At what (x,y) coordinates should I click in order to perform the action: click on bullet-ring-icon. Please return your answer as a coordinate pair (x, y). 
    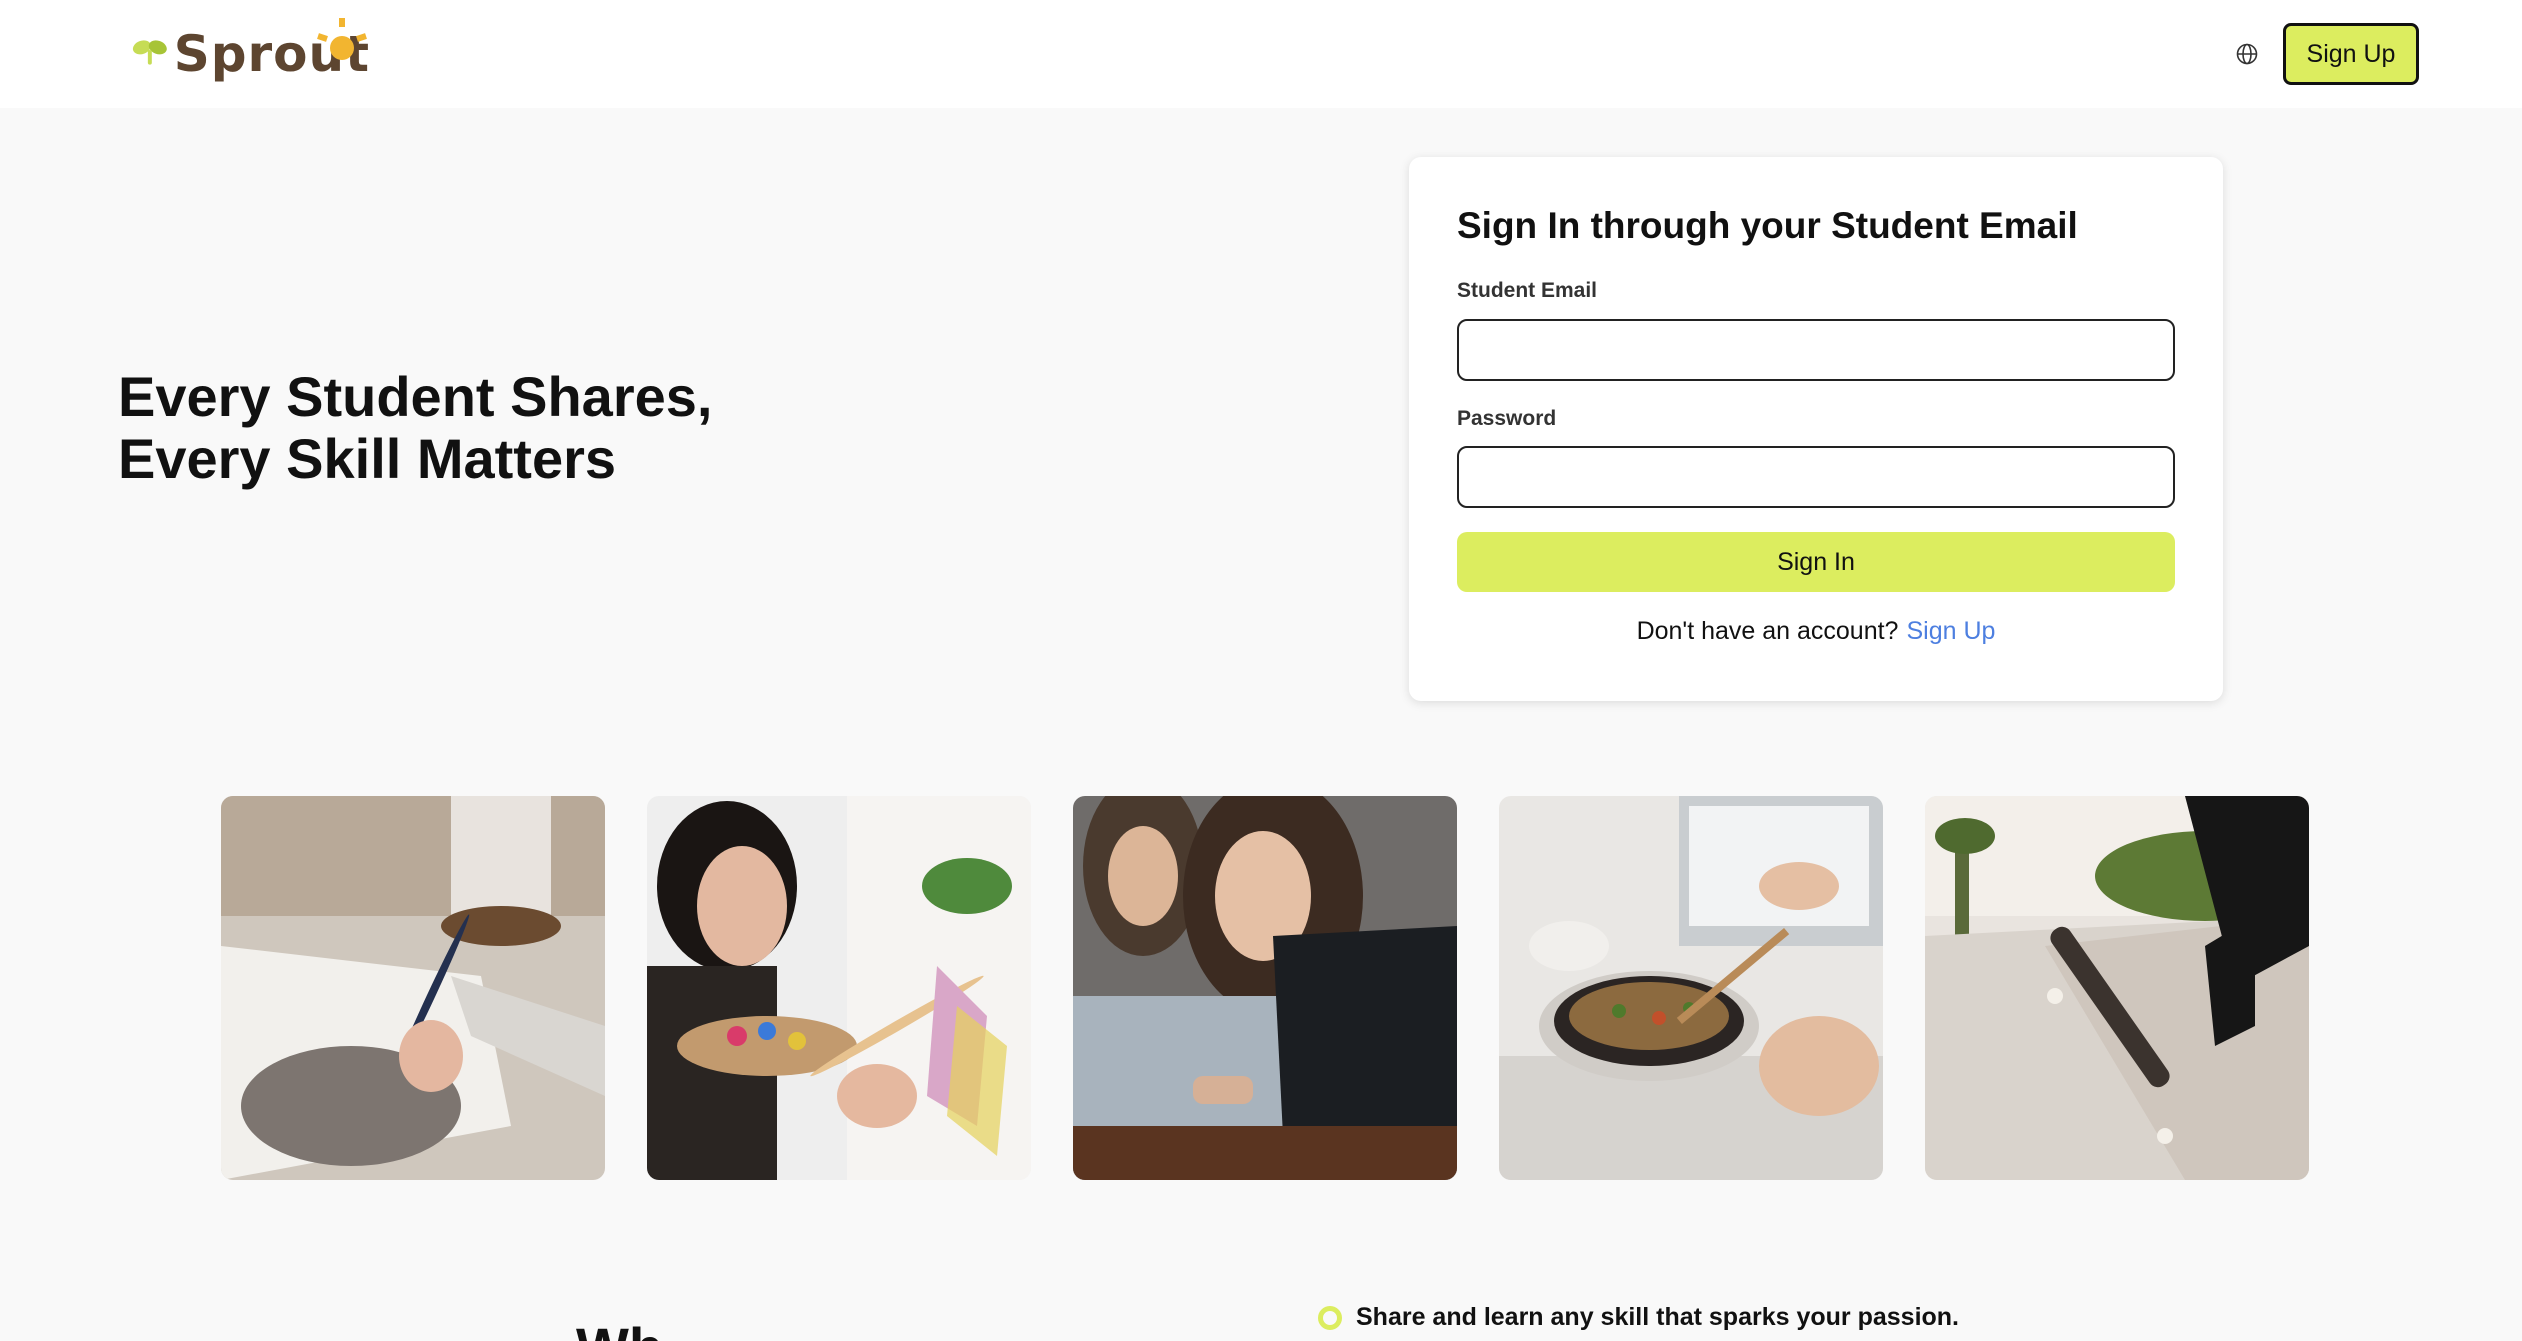
    Looking at the image, I should click on (1330, 1317).